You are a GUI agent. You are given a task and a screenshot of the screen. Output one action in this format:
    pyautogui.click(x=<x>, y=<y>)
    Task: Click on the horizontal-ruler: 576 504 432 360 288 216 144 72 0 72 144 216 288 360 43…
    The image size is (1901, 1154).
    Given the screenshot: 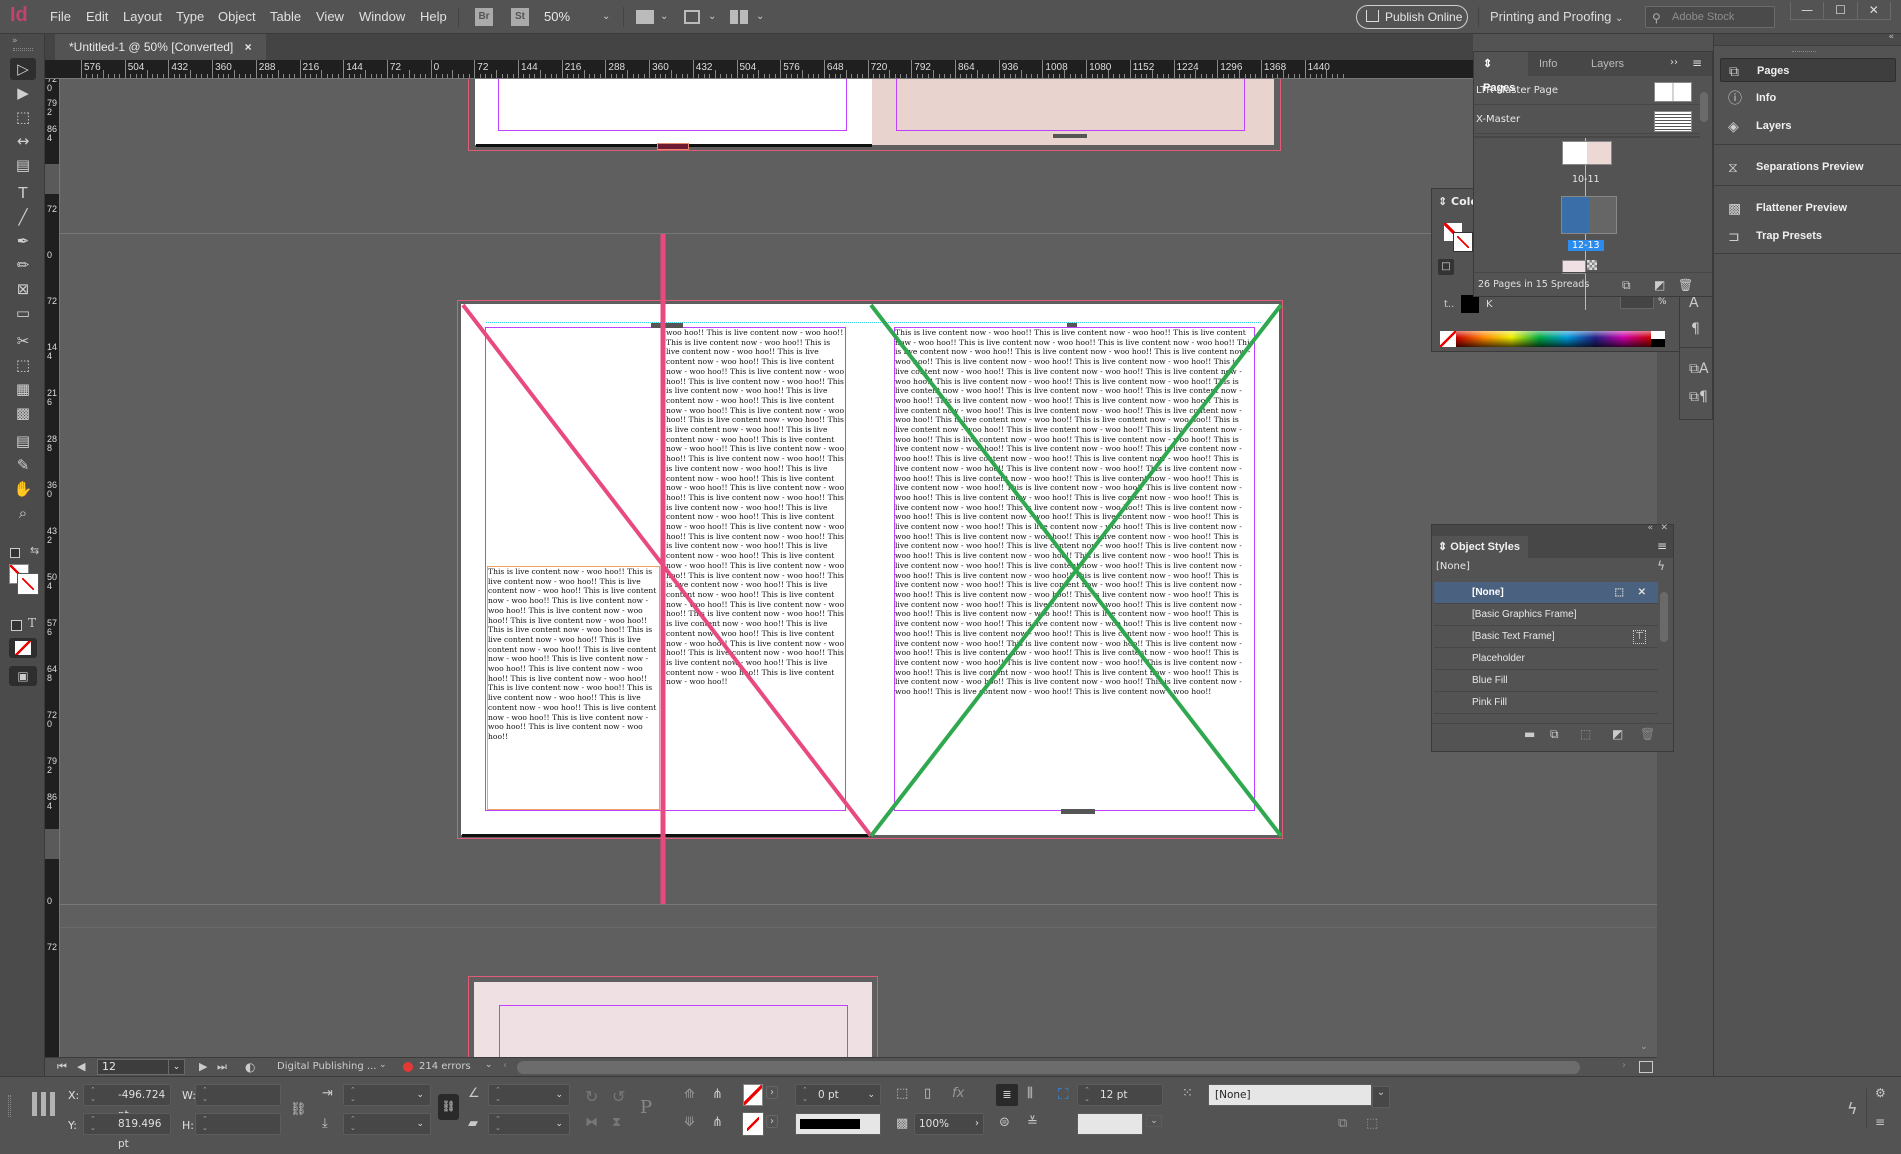 What is the action you would take?
    pyautogui.click(x=759, y=69)
    